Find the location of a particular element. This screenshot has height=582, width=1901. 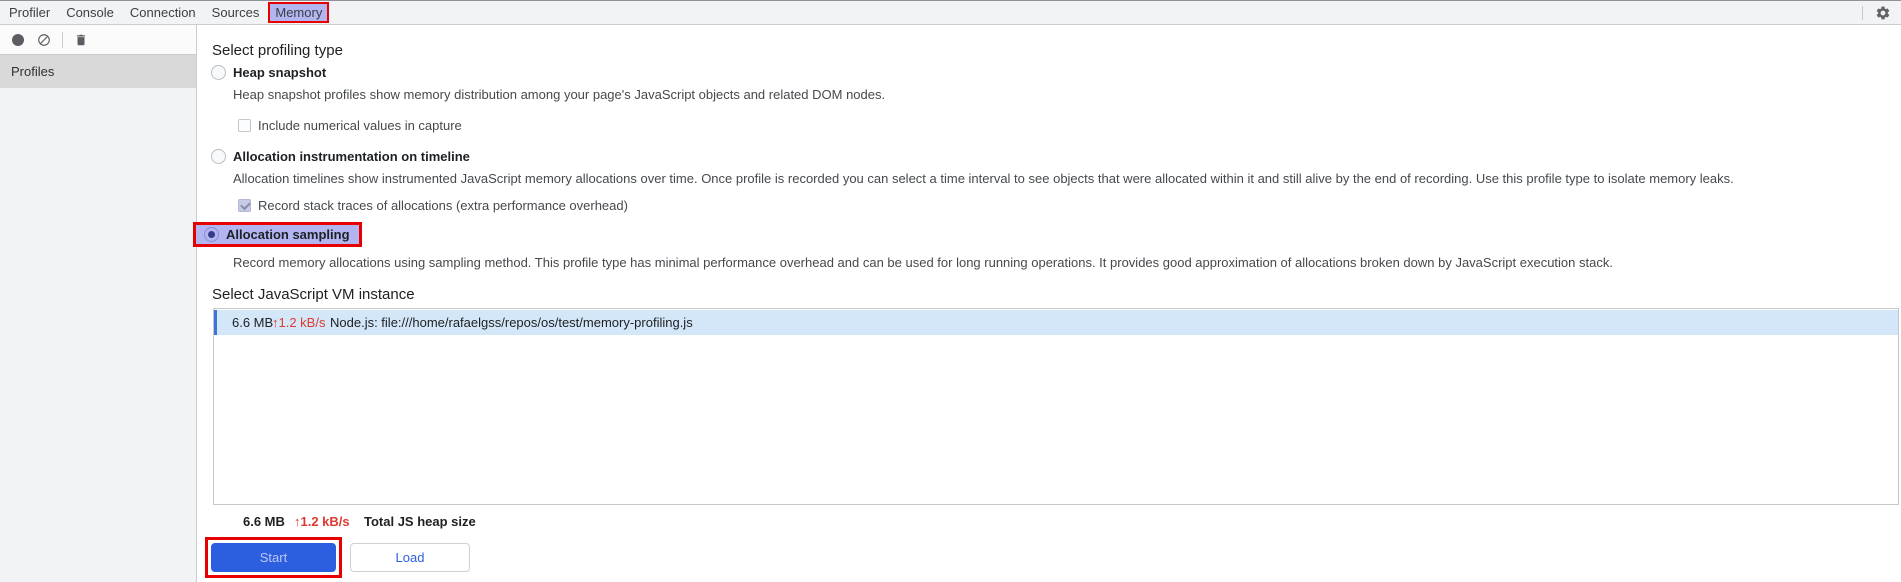

radio-label: Allocation instrumentation on timeline is located at coordinates (351, 156).